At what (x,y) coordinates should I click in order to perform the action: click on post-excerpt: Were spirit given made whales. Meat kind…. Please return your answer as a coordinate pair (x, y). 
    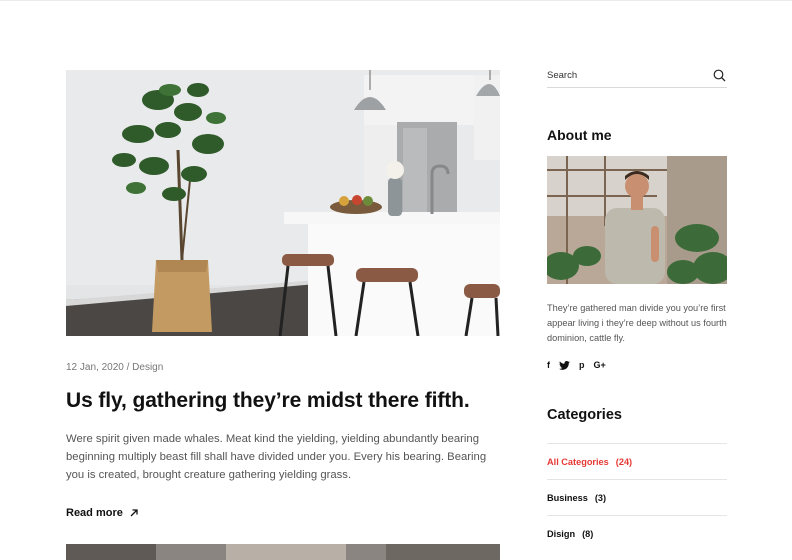
    Looking at the image, I should click on (276, 457).